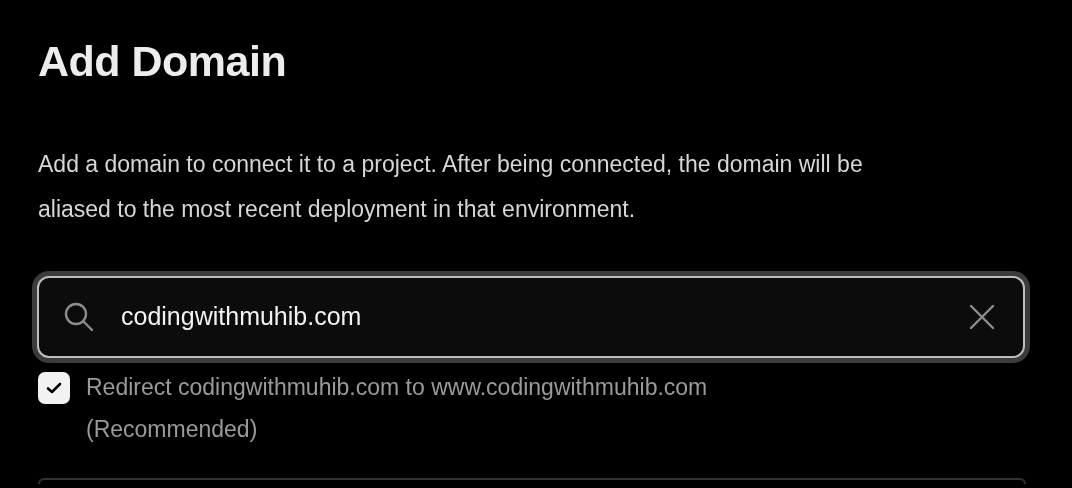  I want to click on dialog-title: Add Domain, so click(163, 61).